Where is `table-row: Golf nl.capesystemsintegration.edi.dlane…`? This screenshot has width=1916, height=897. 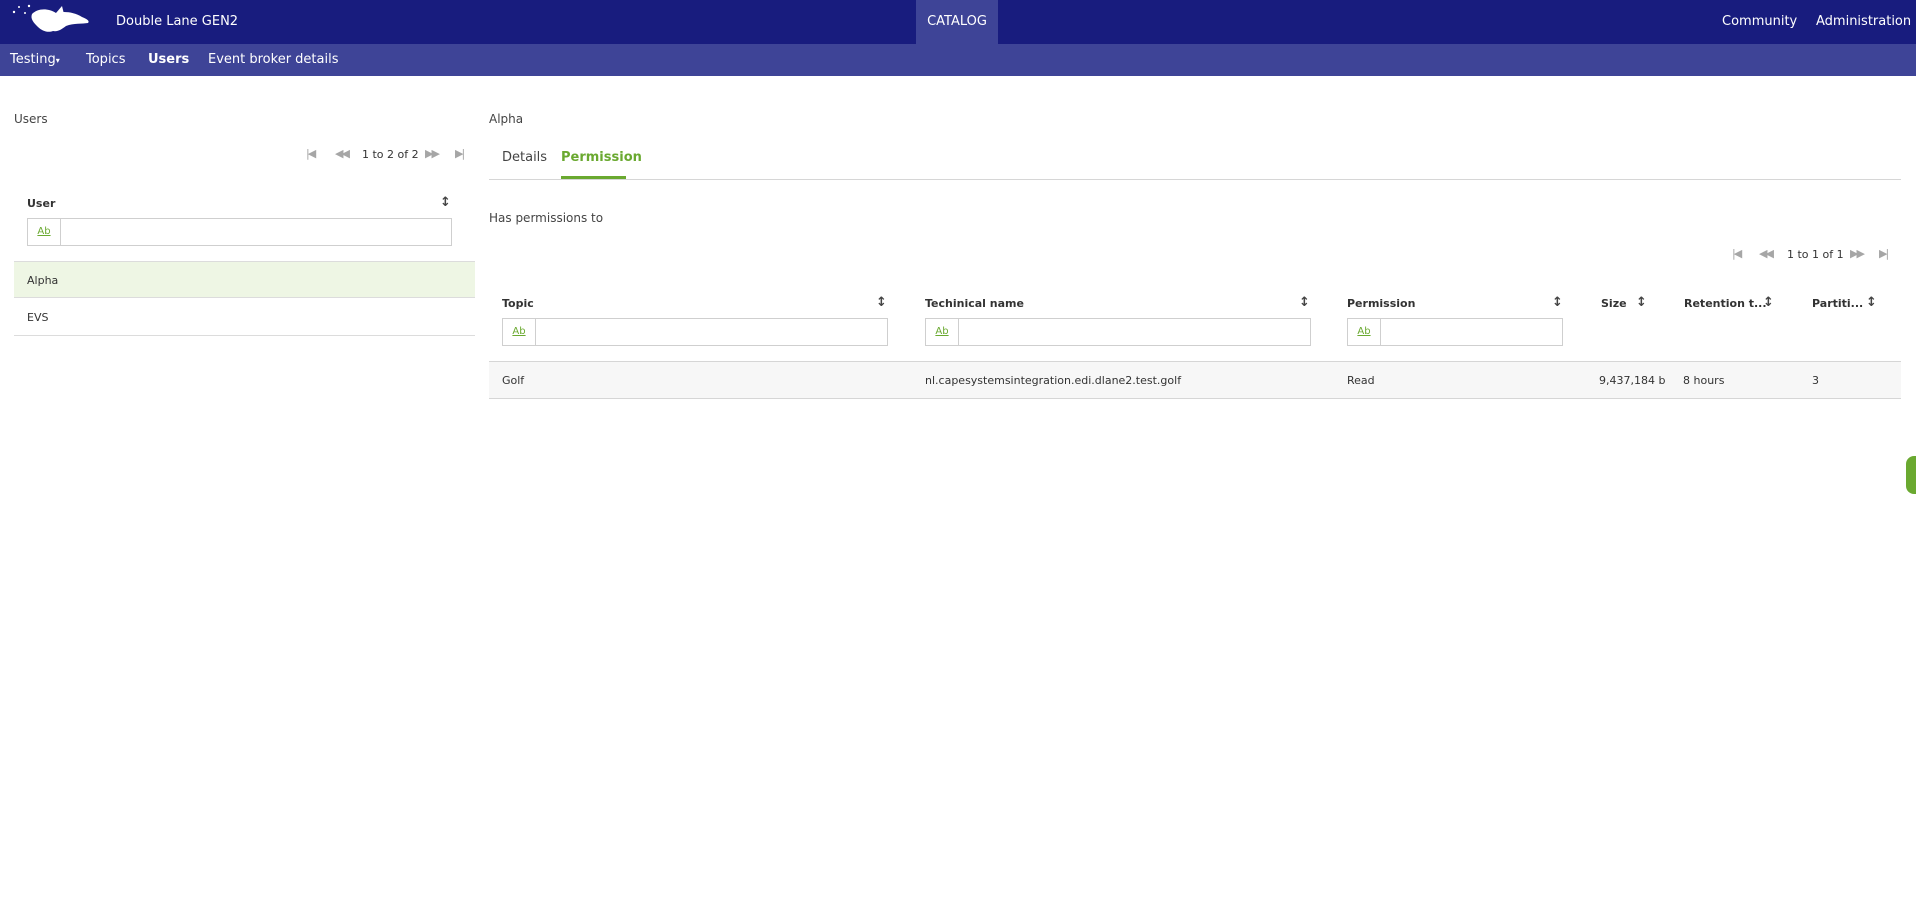
table-row: Golf nl.capesystemsintegration.edi.dlane… is located at coordinates (1195, 380).